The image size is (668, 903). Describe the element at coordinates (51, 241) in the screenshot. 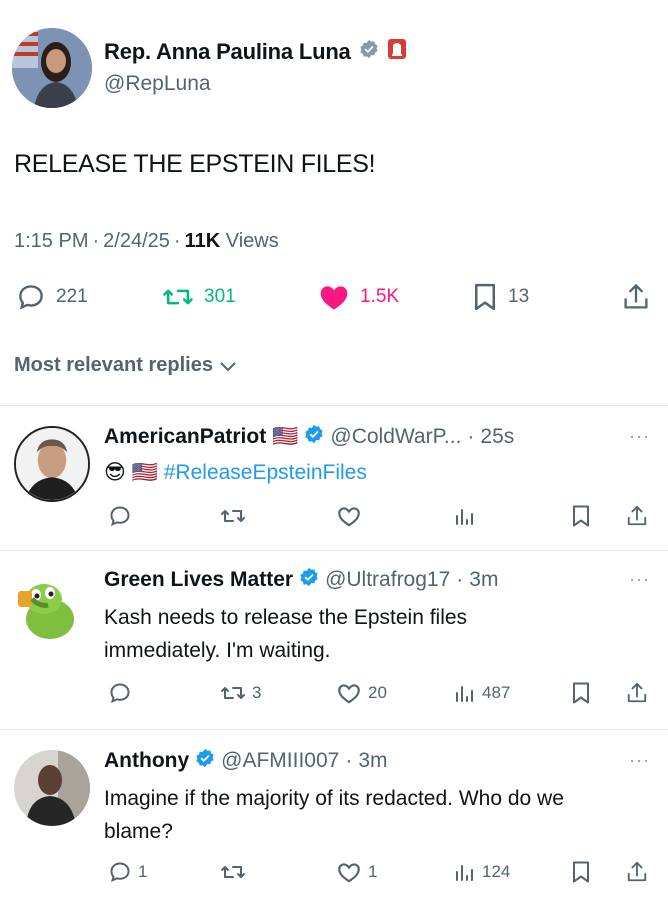

I see `tweet-time: 1:15 PM` at that location.